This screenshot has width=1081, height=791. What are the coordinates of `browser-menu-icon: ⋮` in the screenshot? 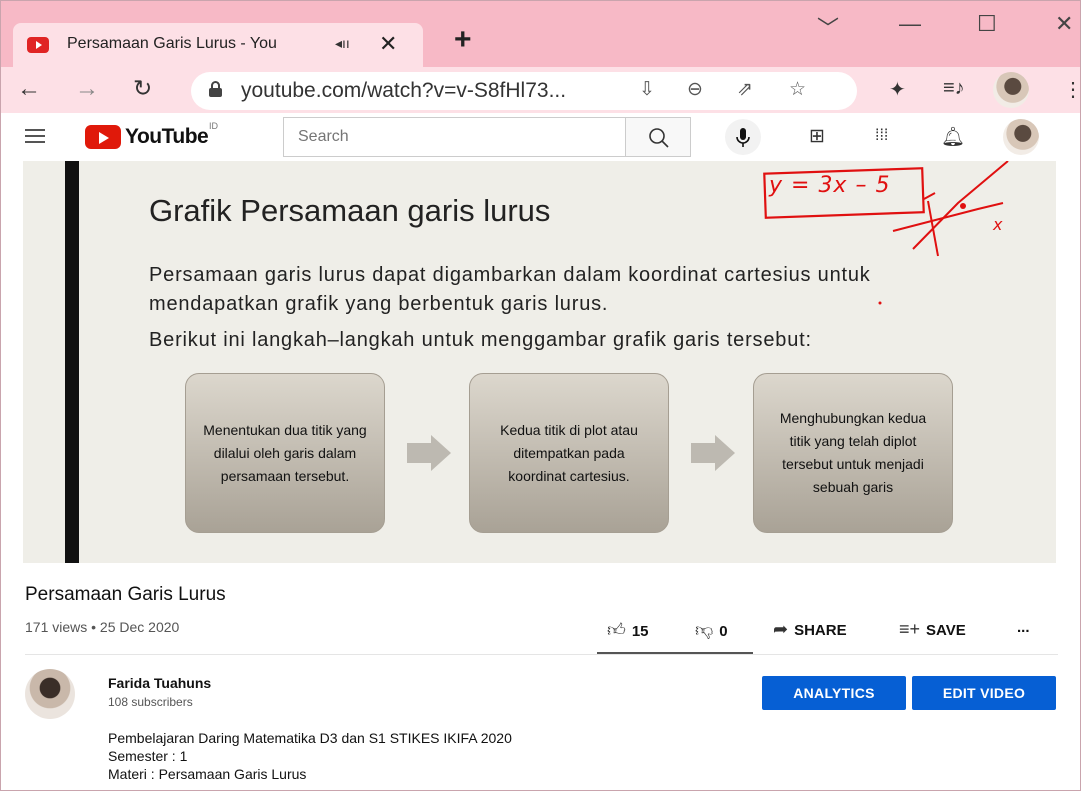 It's located at (1071, 89).